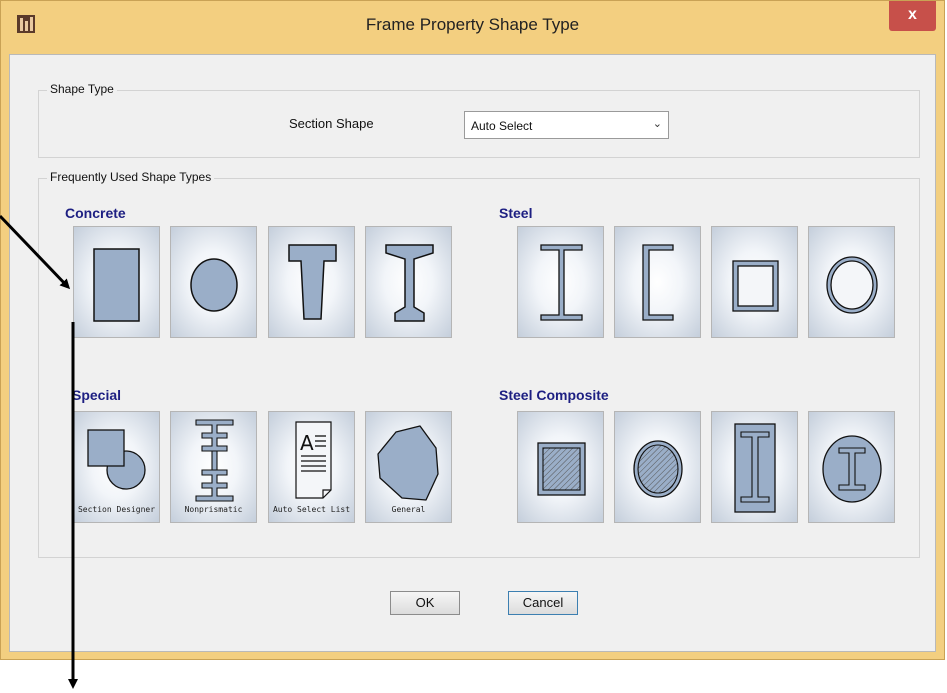 The height and width of the screenshot is (693, 947). Describe the element at coordinates (425, 603) in the screenshot. I see `ok-button: OK` at that location.